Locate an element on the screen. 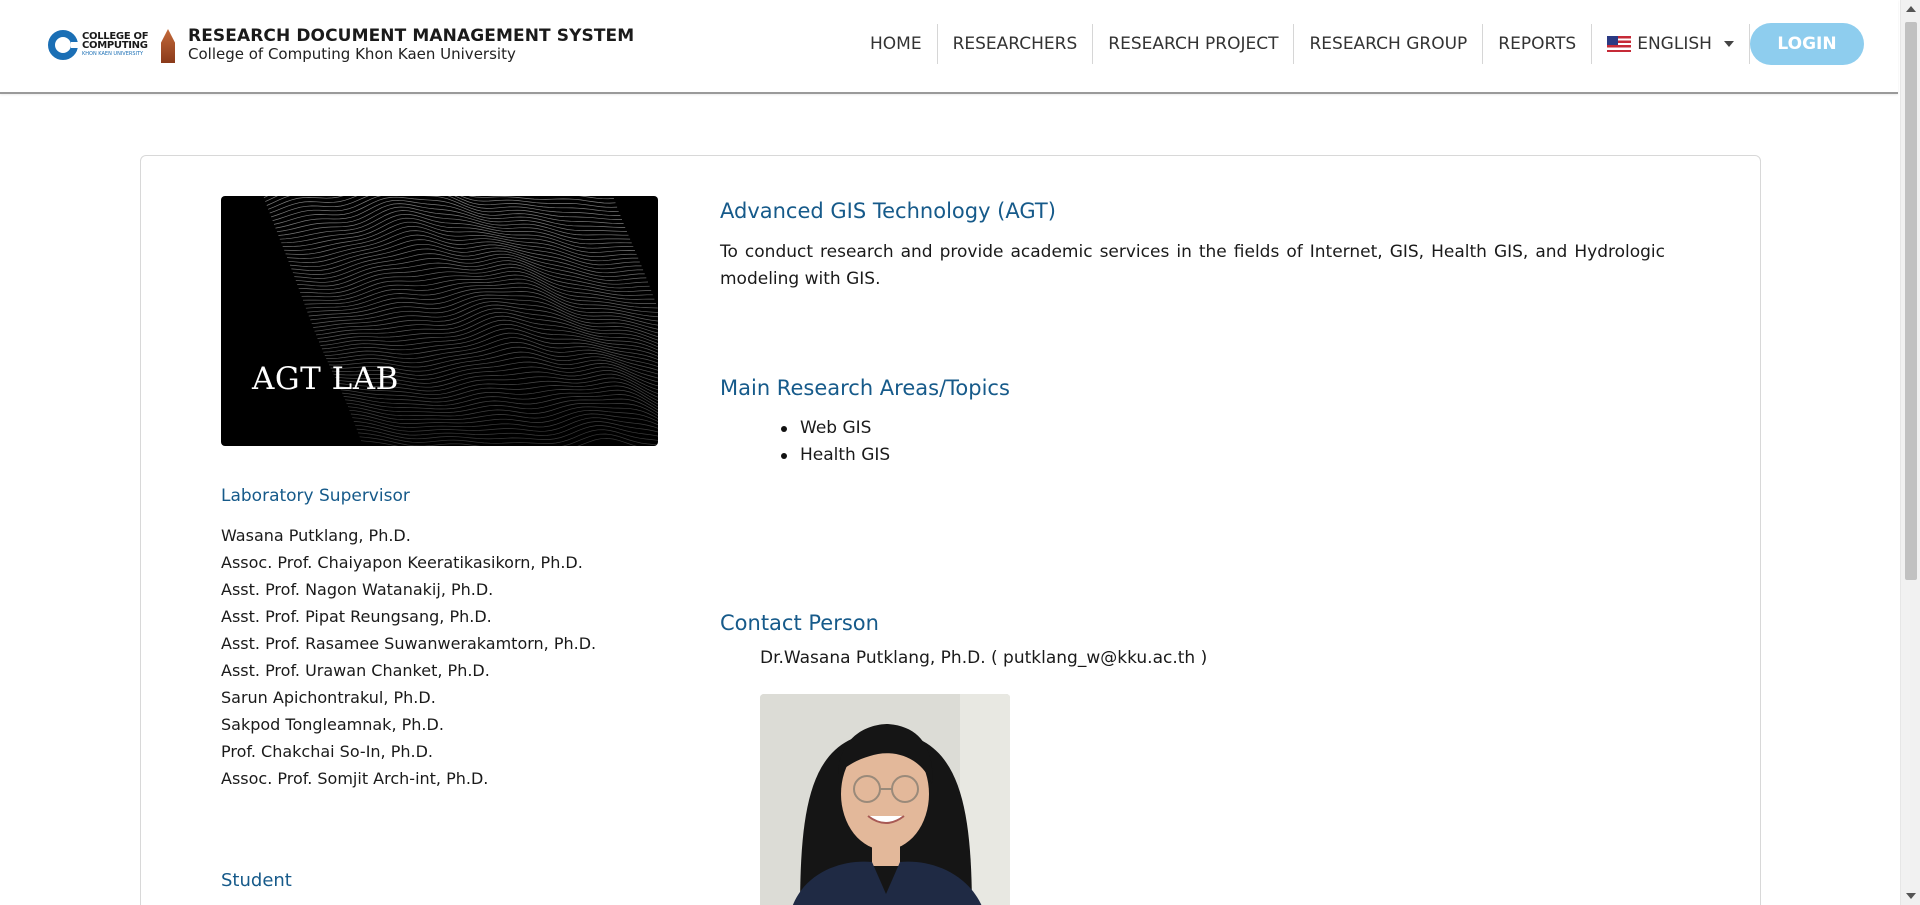  list-item: Prof. Chakchai So-In, Ph.D. is located at coordinates (327, 751).